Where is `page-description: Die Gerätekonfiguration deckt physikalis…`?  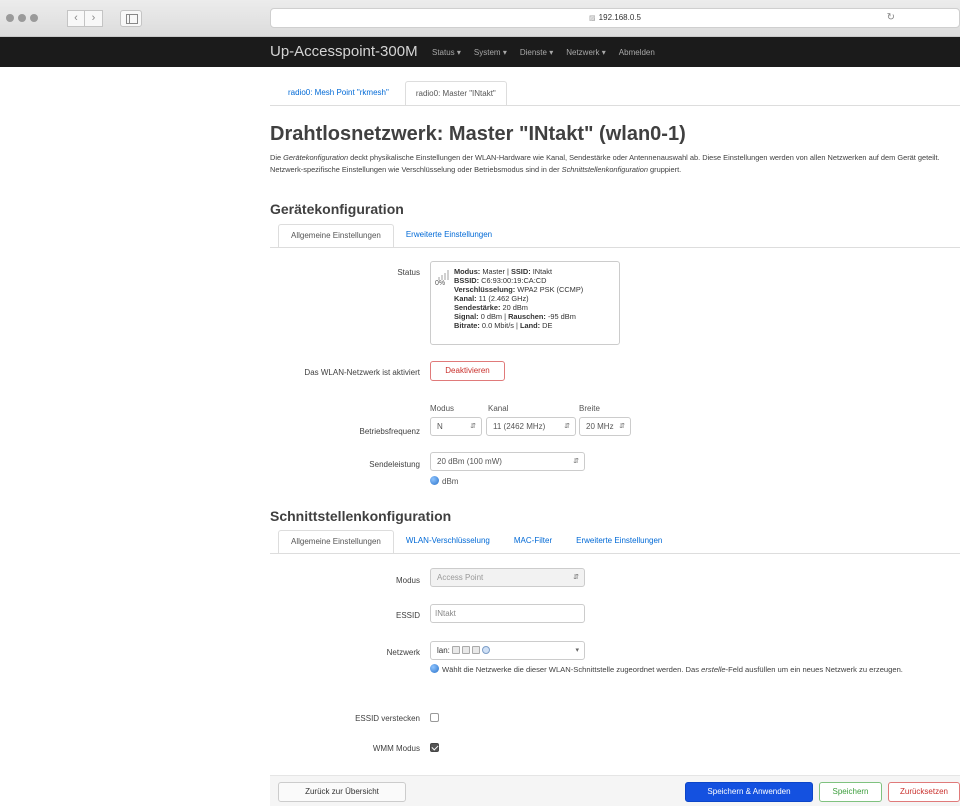 page-description: Die Gerätekonfiguration deckt physikalis… is located at coordinates (605, 163).